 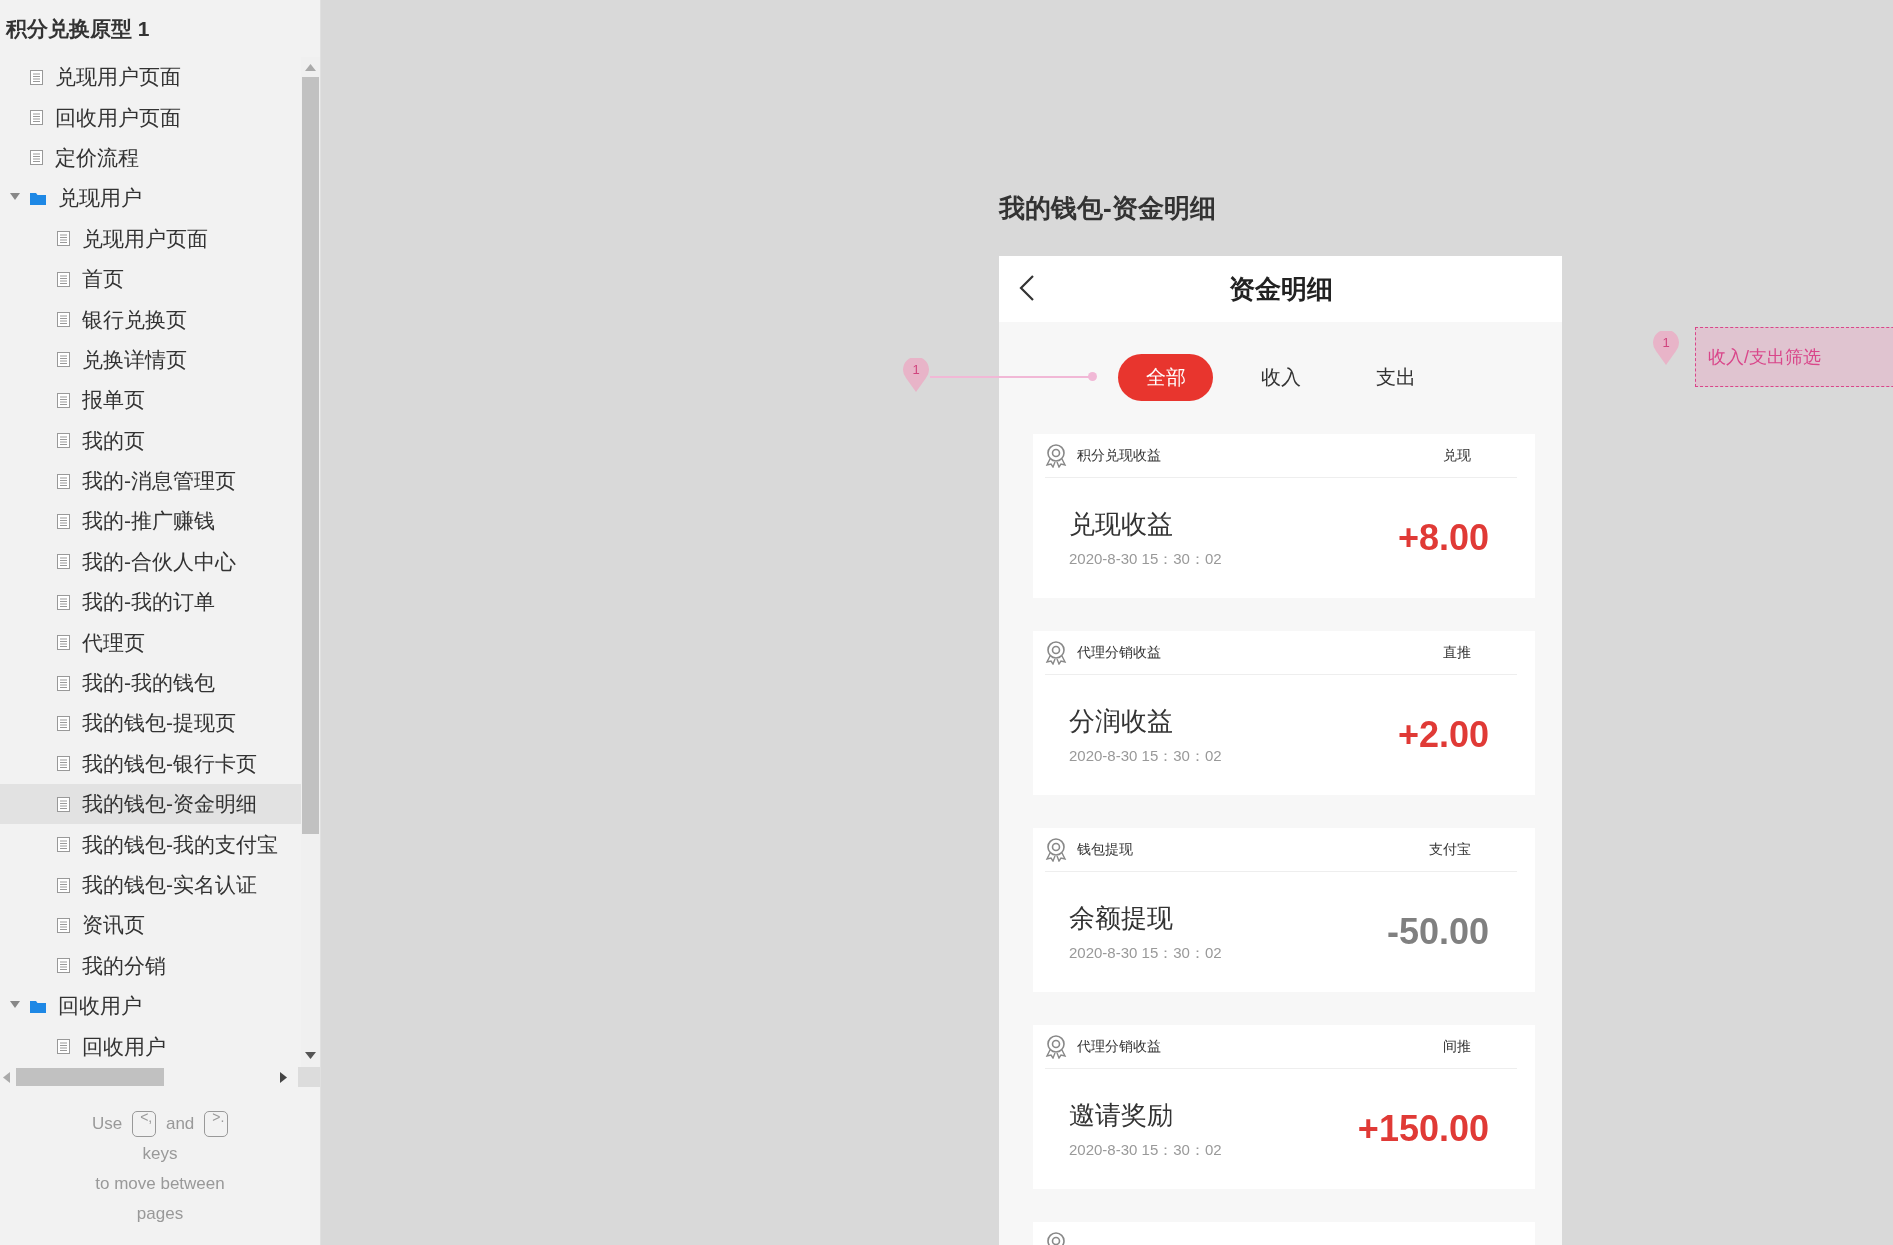 What do you see at coordinates (1105, 849) in the screenshot?
I see `record-category: 钱包提现` at bounding box center [1105, 849].